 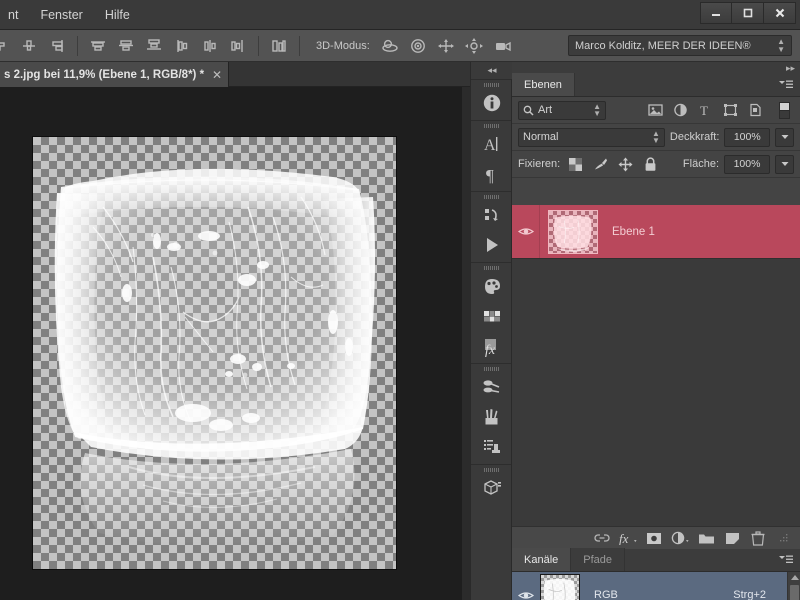 What do you see at coordinates (492, 70) in the screenshot?
I see `rail-collapse-button: ◂◂` at bounding box center [492, 70].